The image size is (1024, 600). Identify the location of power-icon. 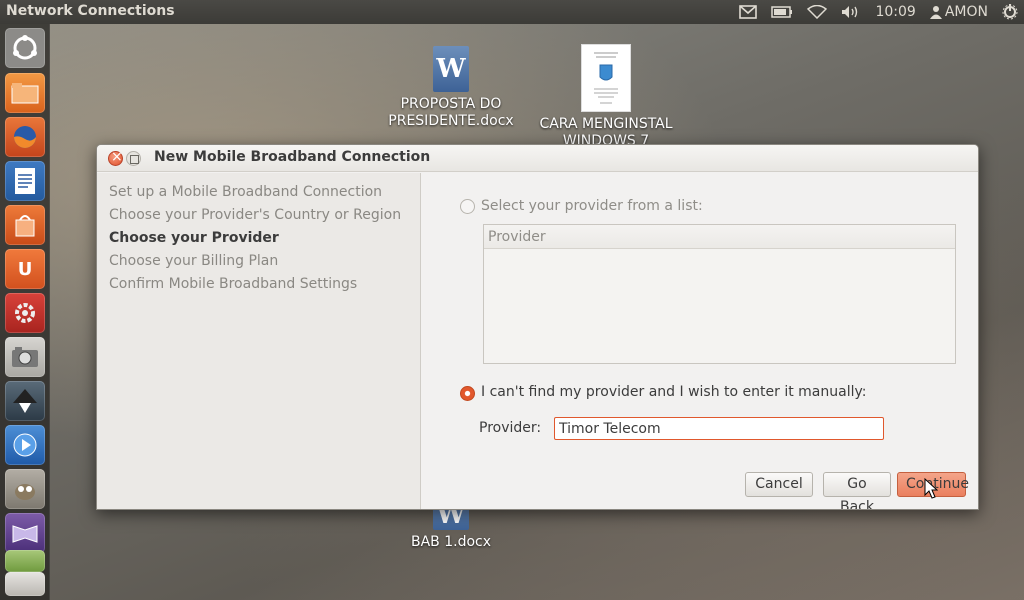
(1010, 12).